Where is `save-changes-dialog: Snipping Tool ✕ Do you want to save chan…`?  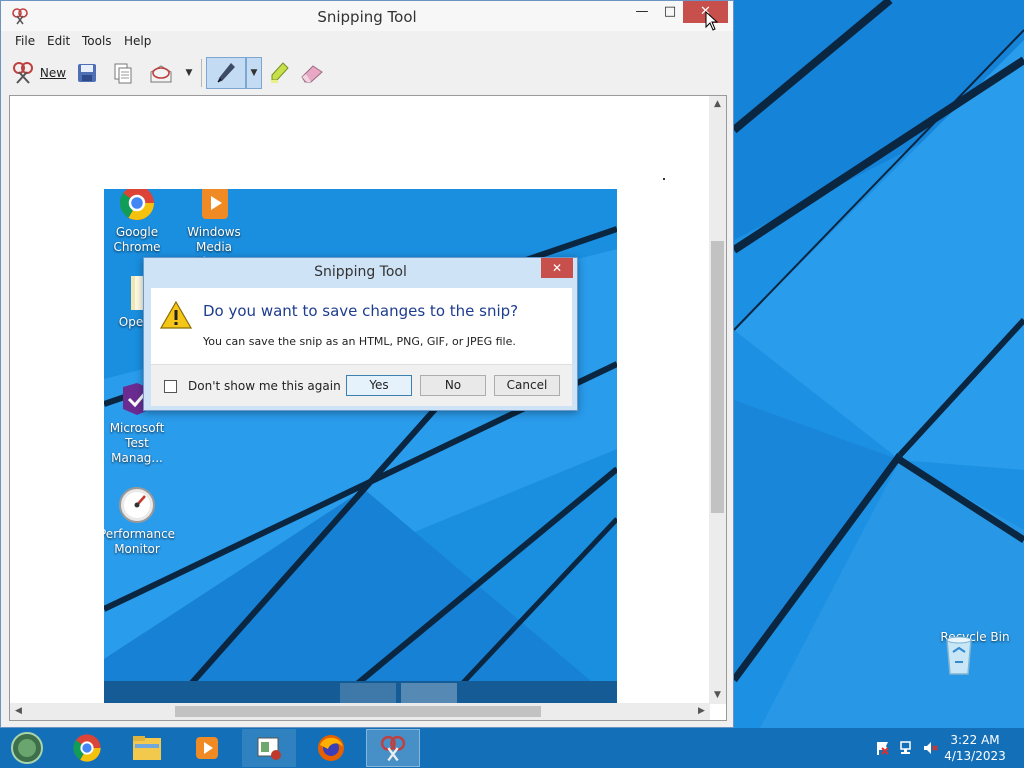
save-changes-dialog: Snipping Tool ✕ Do you want to save chan… is located at coordinates (360, 334).